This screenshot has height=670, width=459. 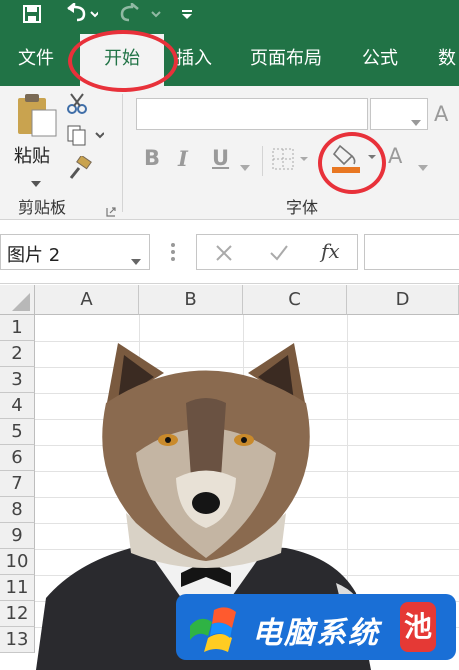 What do you see at coordinates (42, 207) in the screenshot?
I see `clipboard-group-label: 剪贴板` at bounding box center [42, 207].